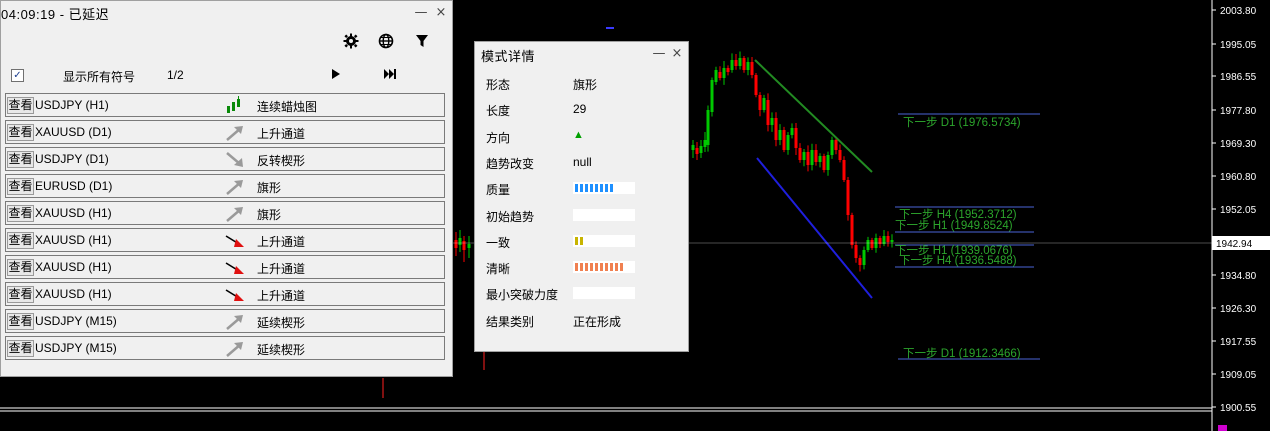  What do you see at coordinates (958, 260) in the screenshot?
I see `projection-label: 下一步 H4 (1936.5488)` at bounding box center [958, 260].